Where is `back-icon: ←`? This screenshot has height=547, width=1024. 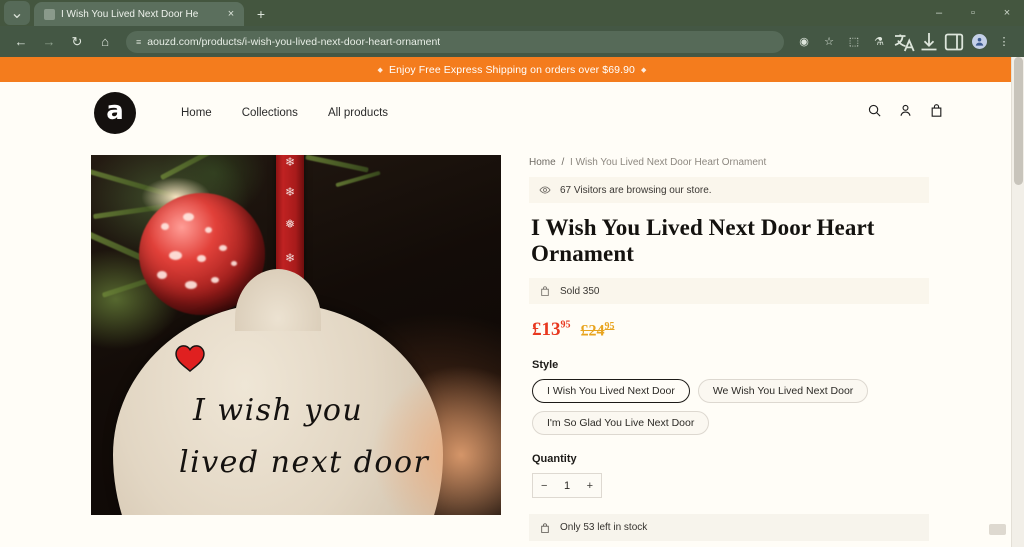 back-icon: ← is located at coordinates (21, 42).